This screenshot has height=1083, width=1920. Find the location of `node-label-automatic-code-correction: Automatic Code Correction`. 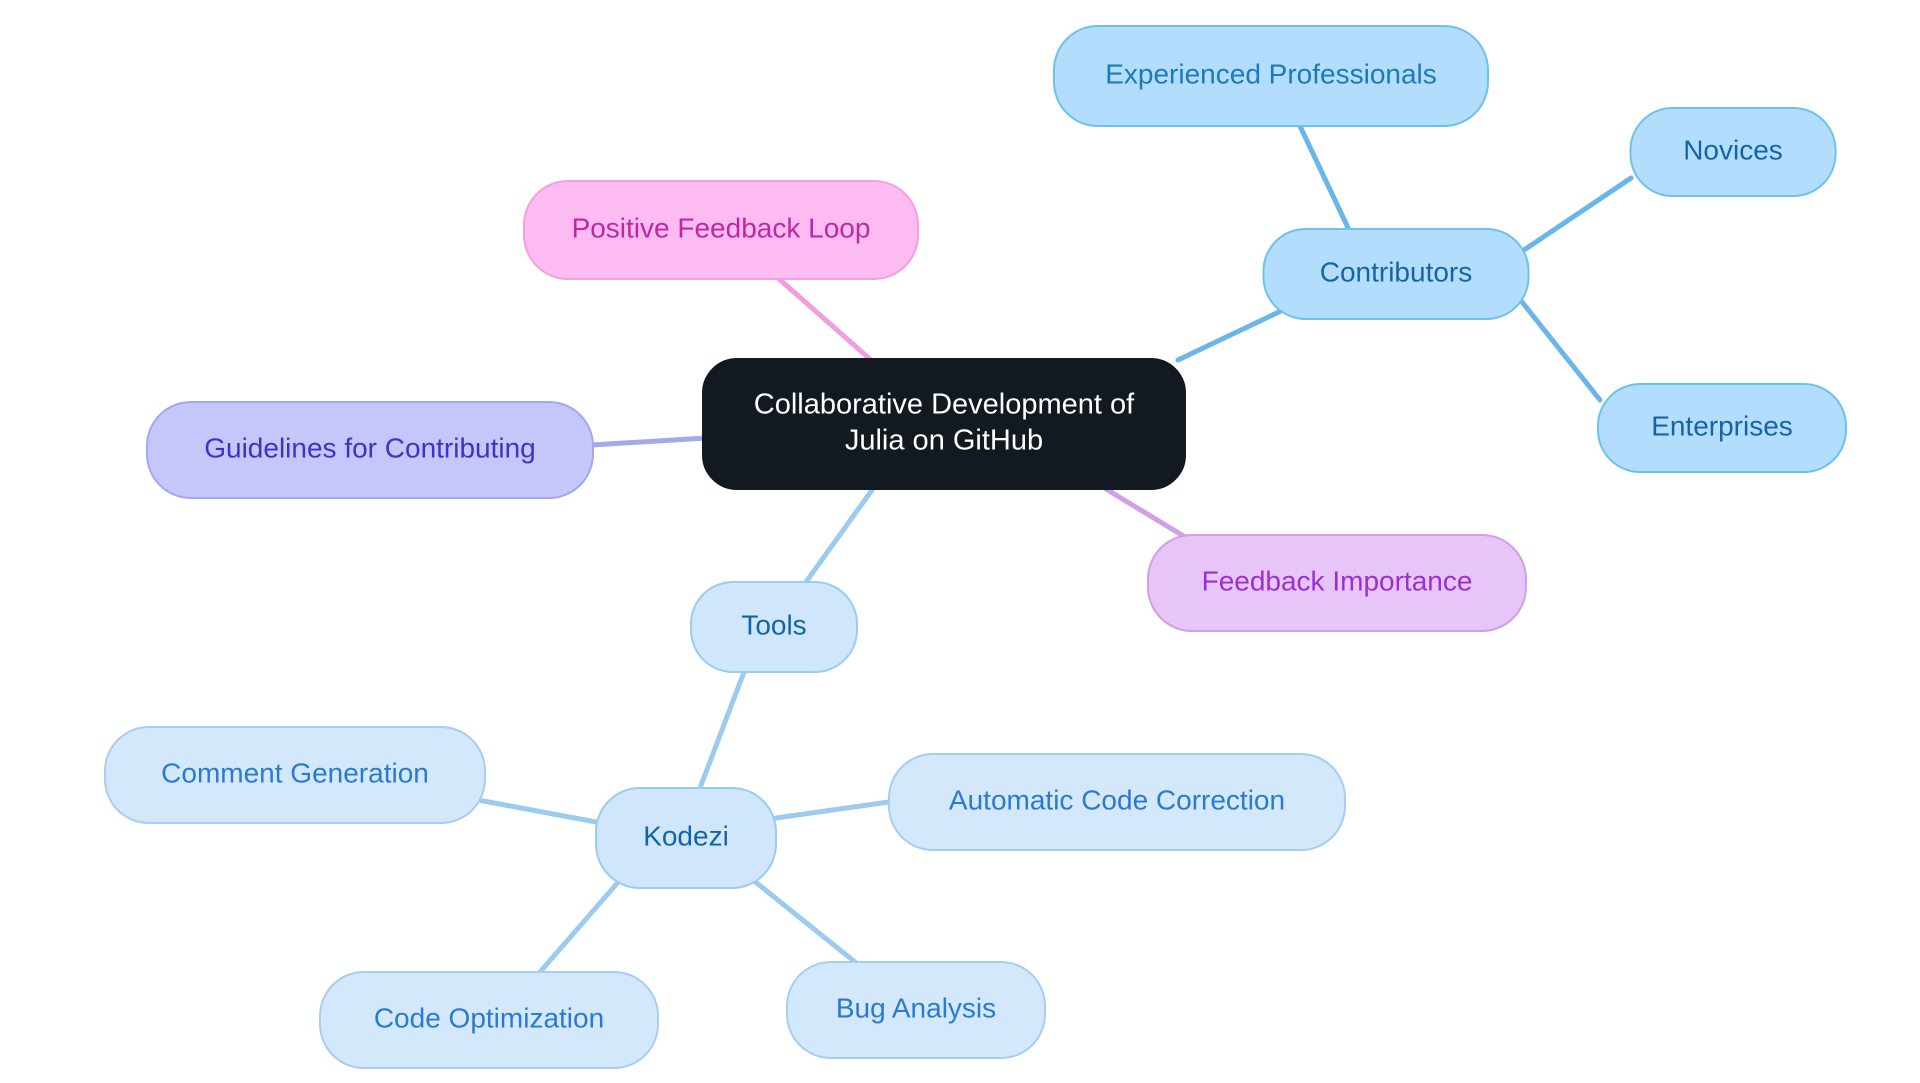

node-label-automatic-code-correction: Automatic Code Correction is located at coordinates (1117, 799).